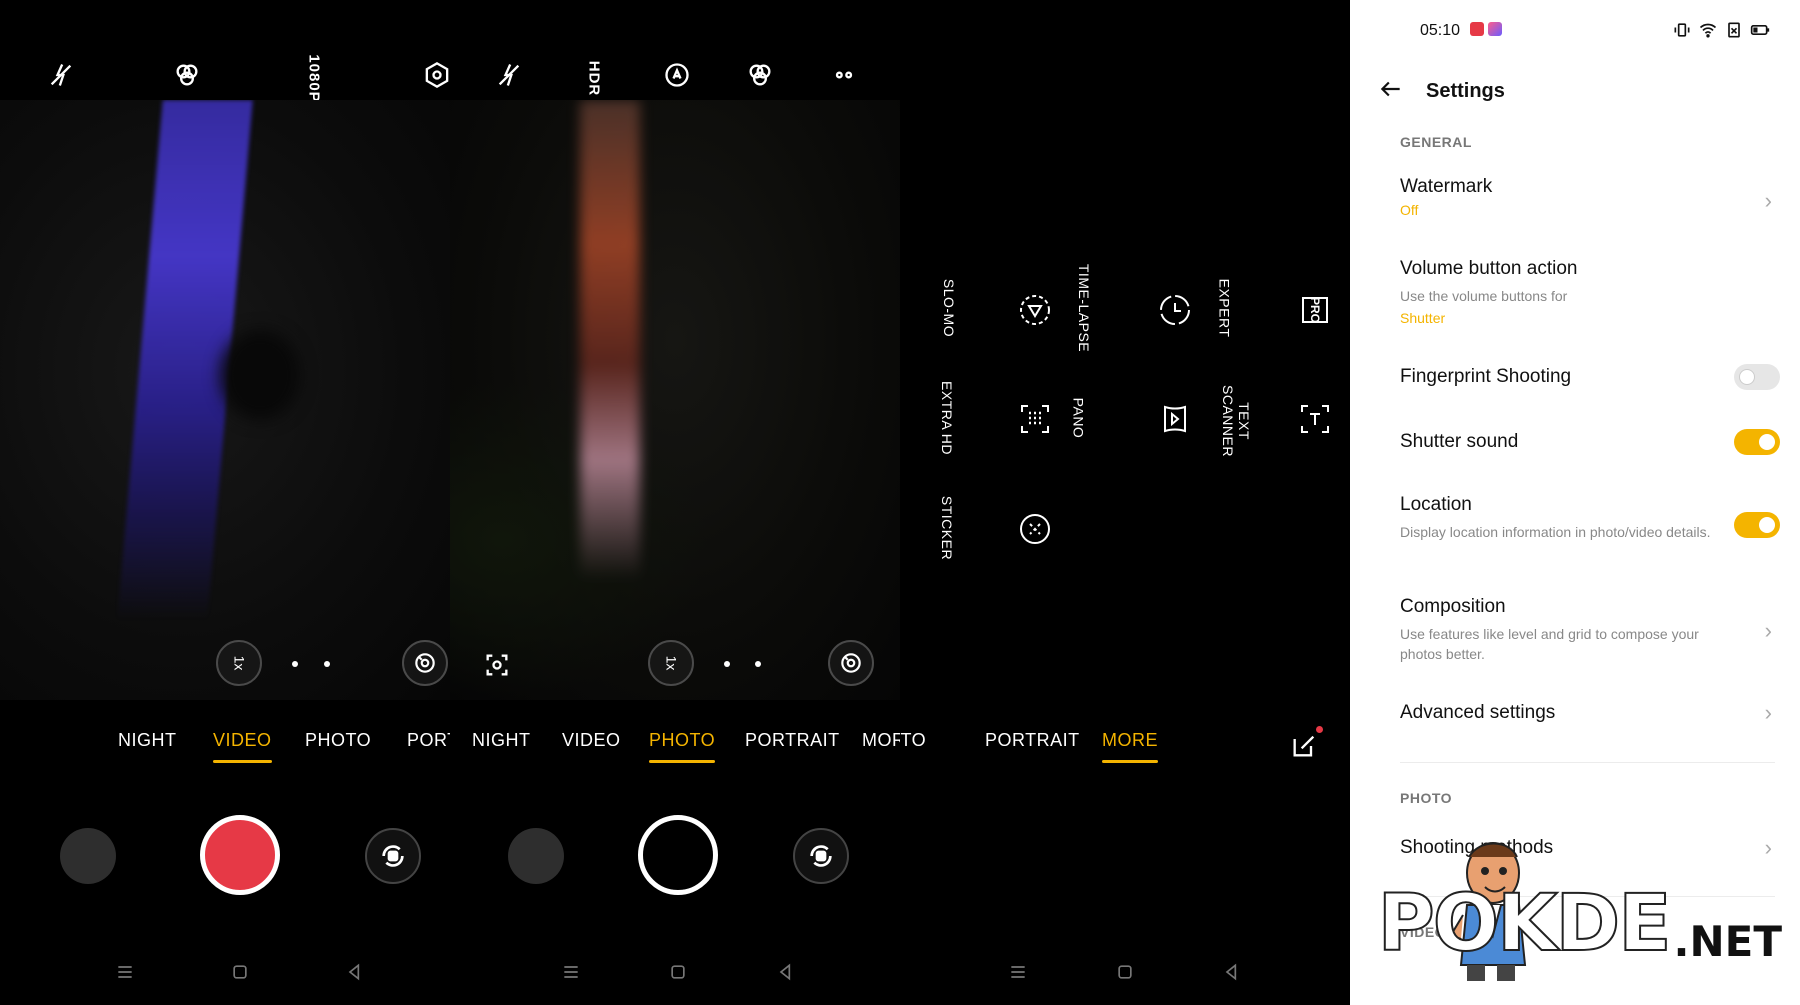 The height and width of the screenshot is (1005, 1800). Describe the element at coordinates (1727, 941) in the screenshot. I see `logo-tld: .NET` at that location.